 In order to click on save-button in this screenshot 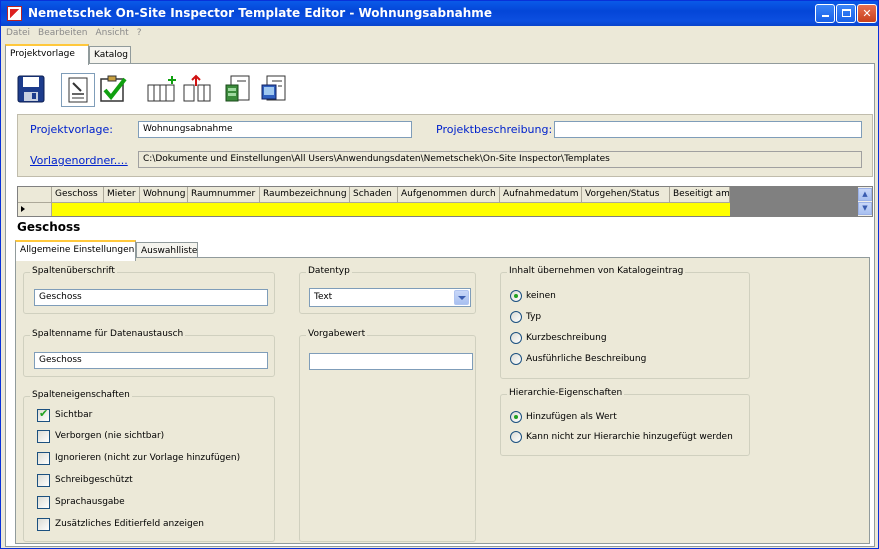, I will do `click(32, 90)`.